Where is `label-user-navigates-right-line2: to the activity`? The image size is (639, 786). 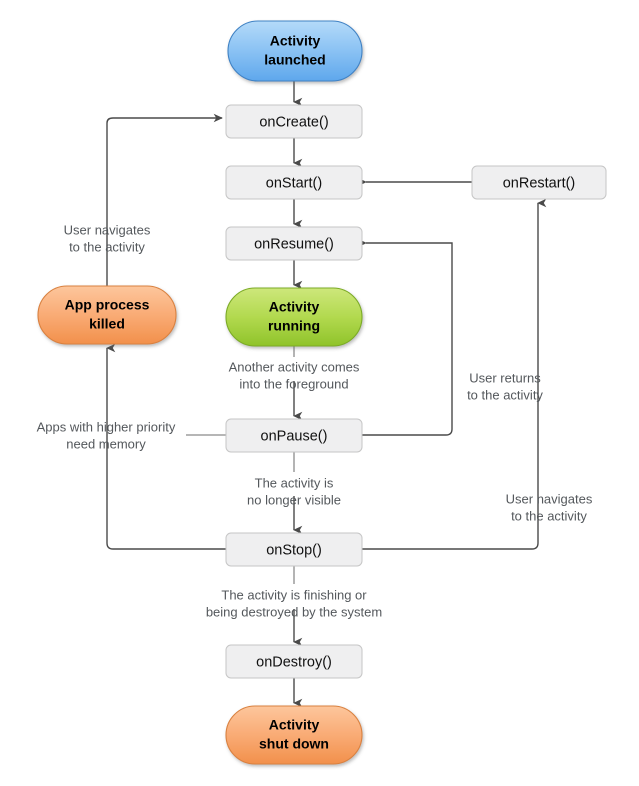 label-user-navigates-right-line2: to the activity is located at coordinates (549, 515).